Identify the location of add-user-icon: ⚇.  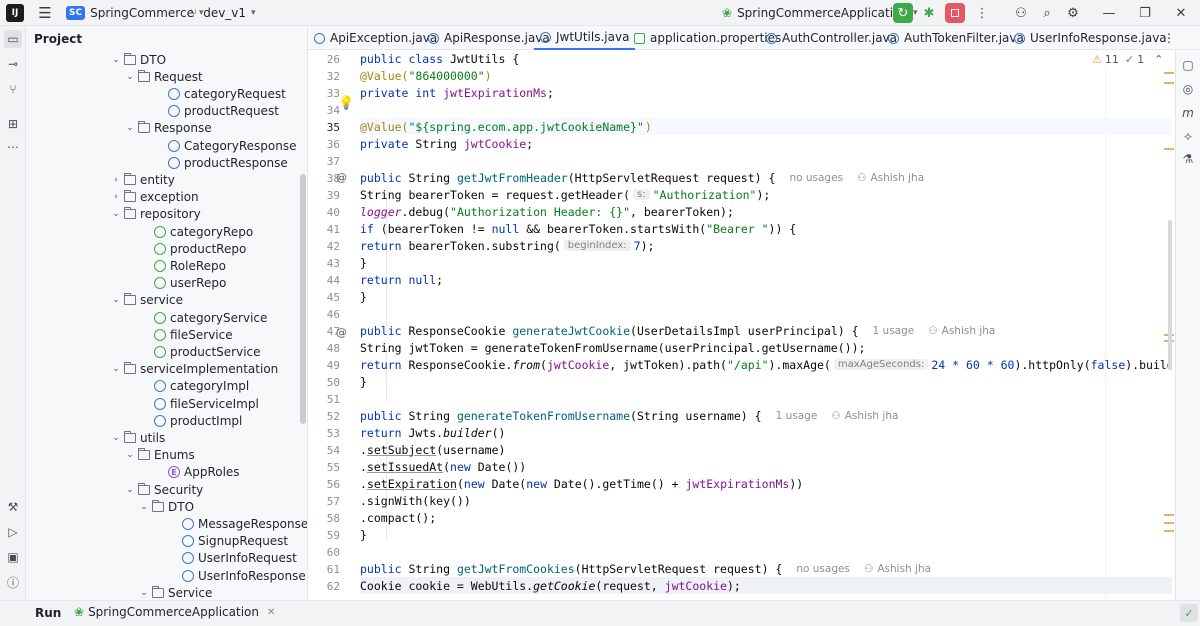
(1021, 13).